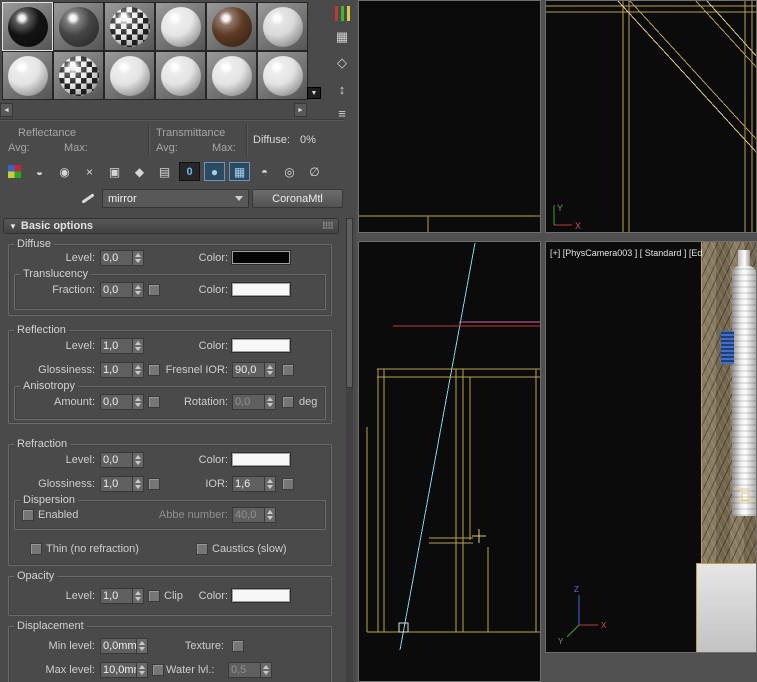 This screenshot has height=682, width=757. What do you see at coordinates (288, 402) in the screenshot?
I see `rotation-map-button` at bounding box center [288, 402].